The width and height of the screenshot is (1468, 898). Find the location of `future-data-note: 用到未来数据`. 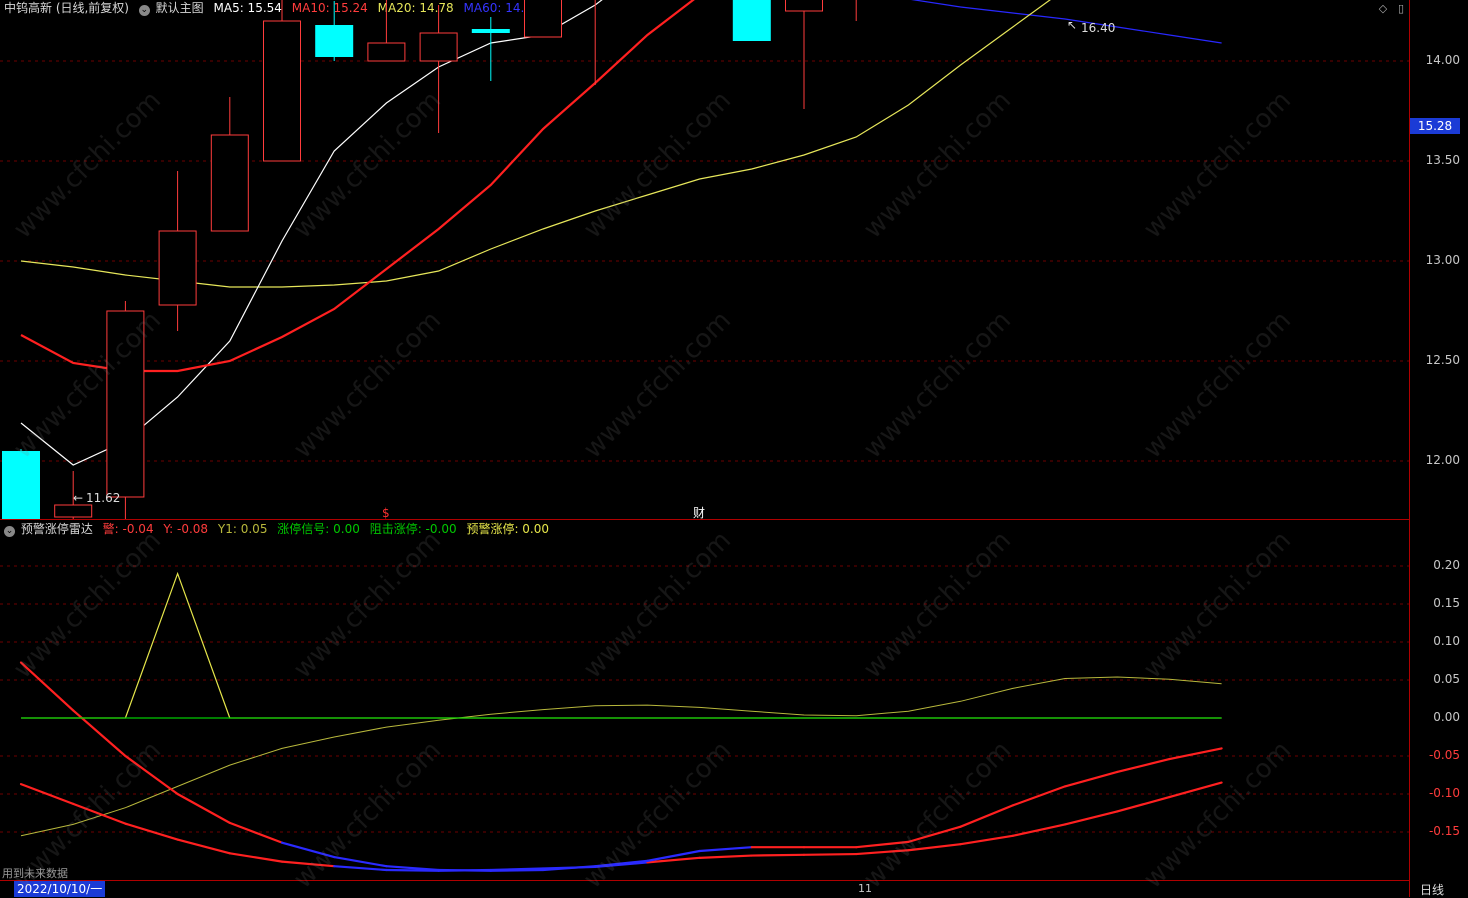

future-data-note: 用到未来数据 is located at coordinates (35, 873).